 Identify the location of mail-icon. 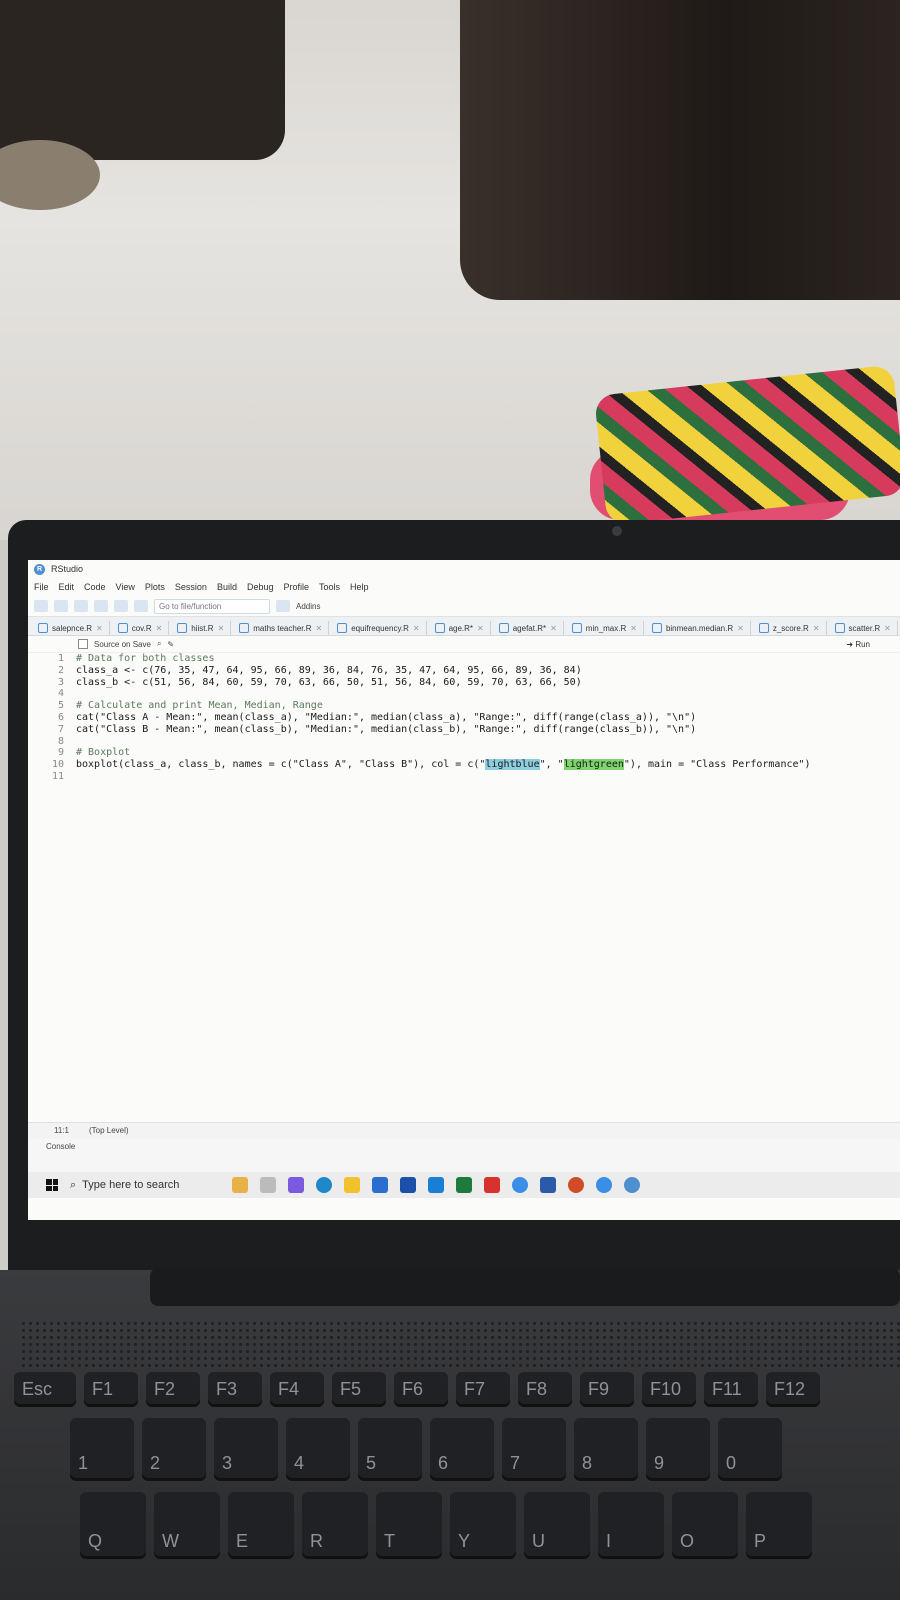
(380, 1185).